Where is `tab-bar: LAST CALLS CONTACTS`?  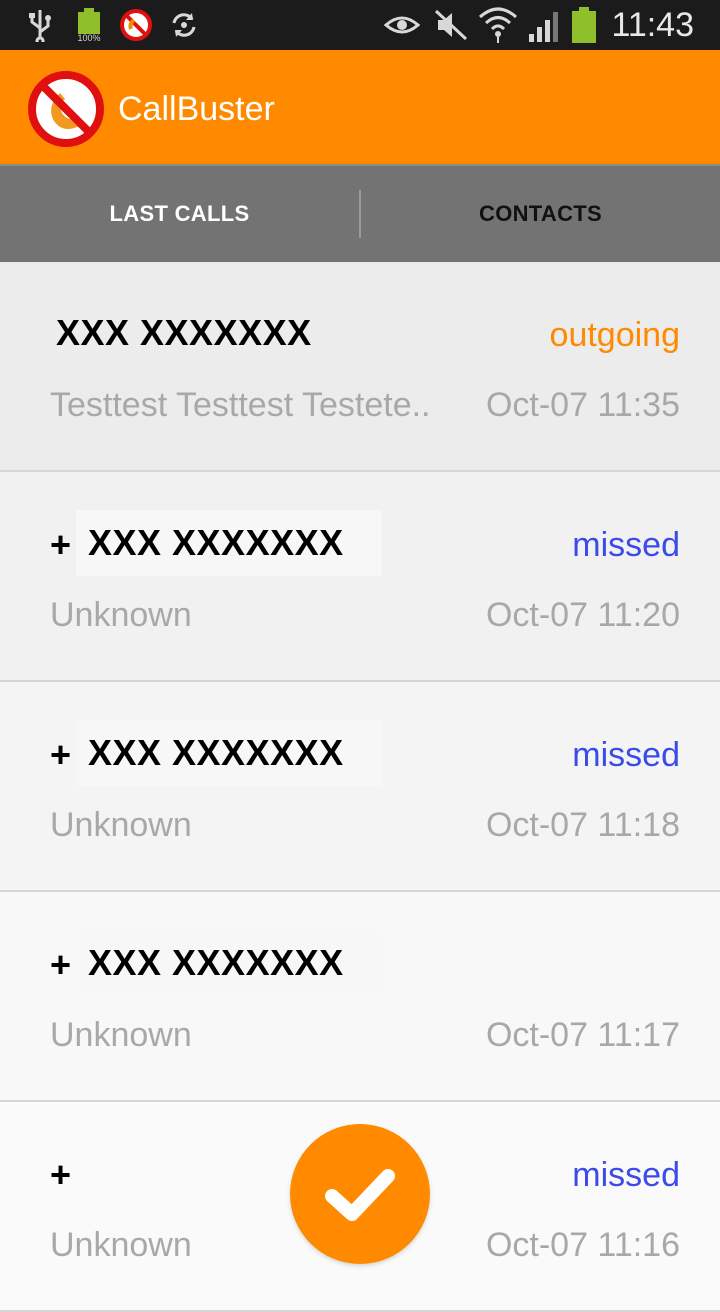 tab-bar: LAST CALLS CONTACTS is located at coordinates (360, 213).